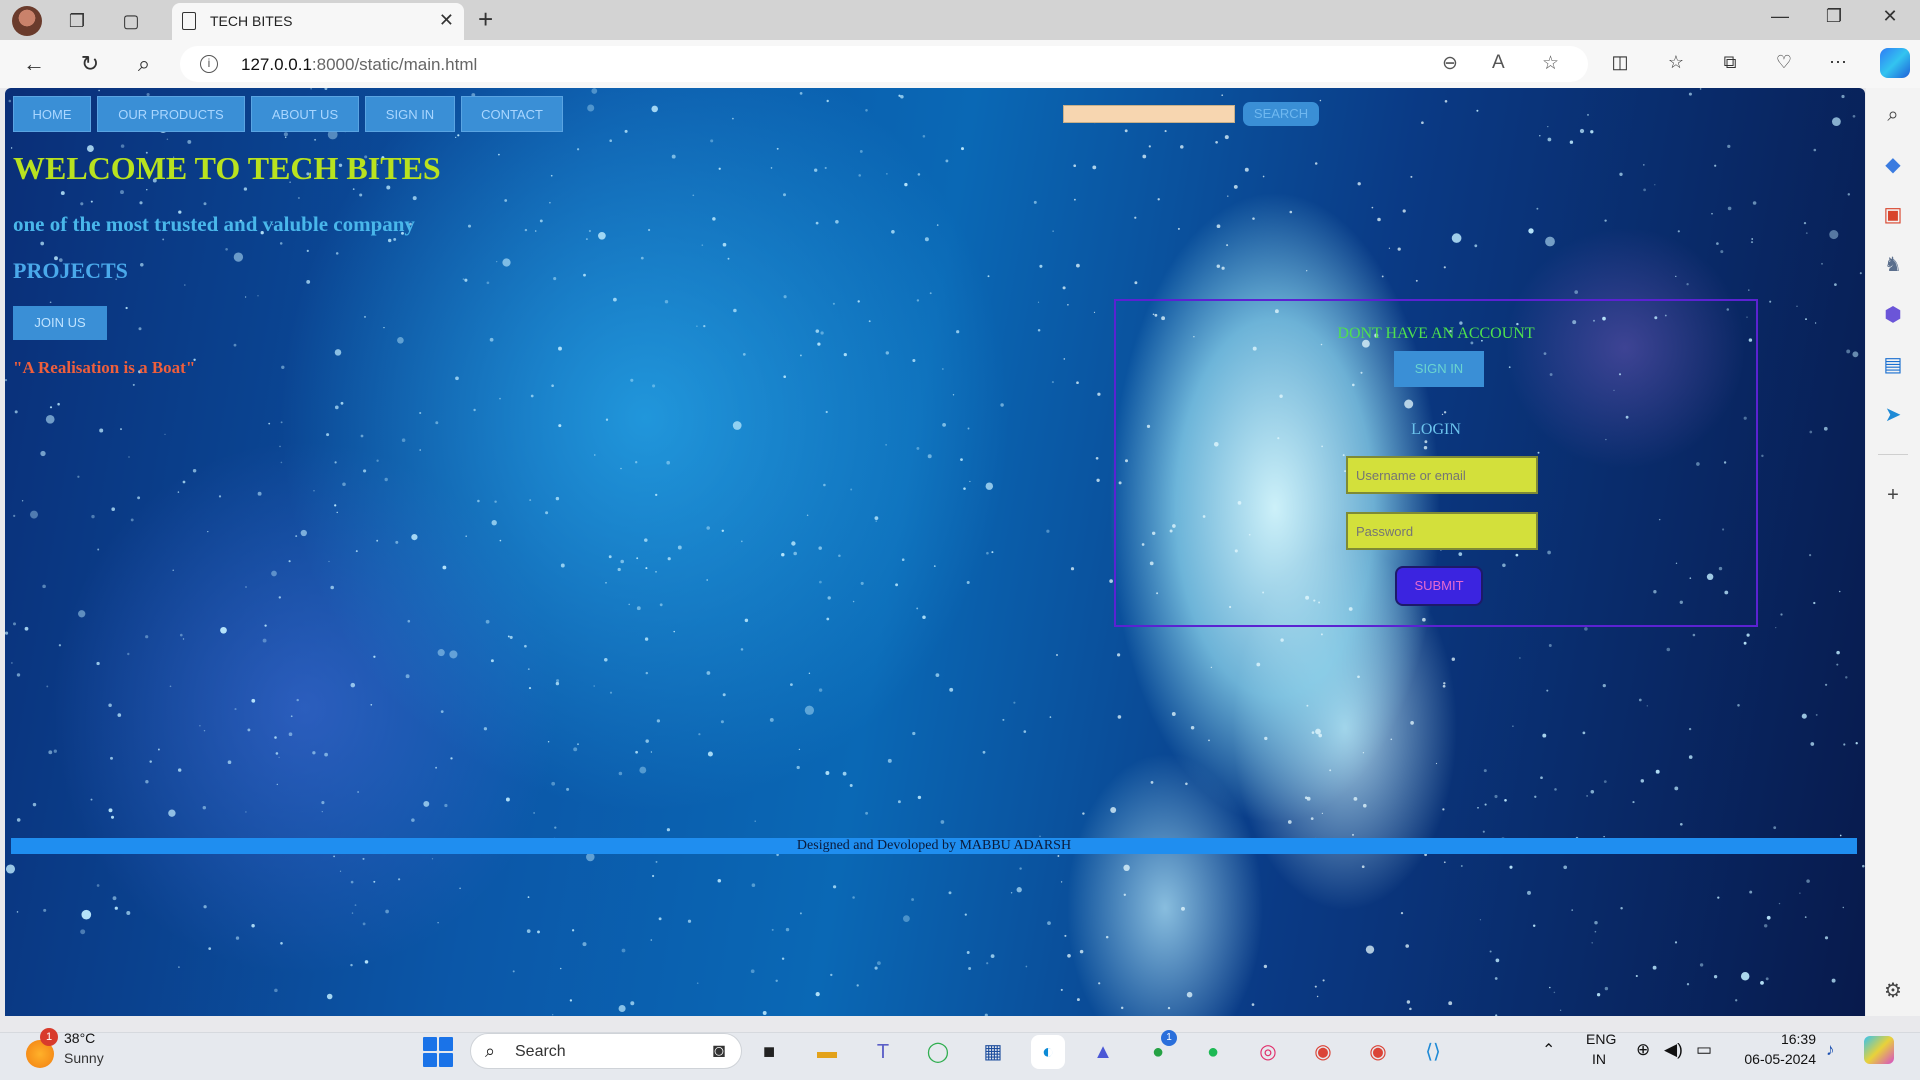  I want to click on clock-date: 06-05-2024, so click(1777, 1059).